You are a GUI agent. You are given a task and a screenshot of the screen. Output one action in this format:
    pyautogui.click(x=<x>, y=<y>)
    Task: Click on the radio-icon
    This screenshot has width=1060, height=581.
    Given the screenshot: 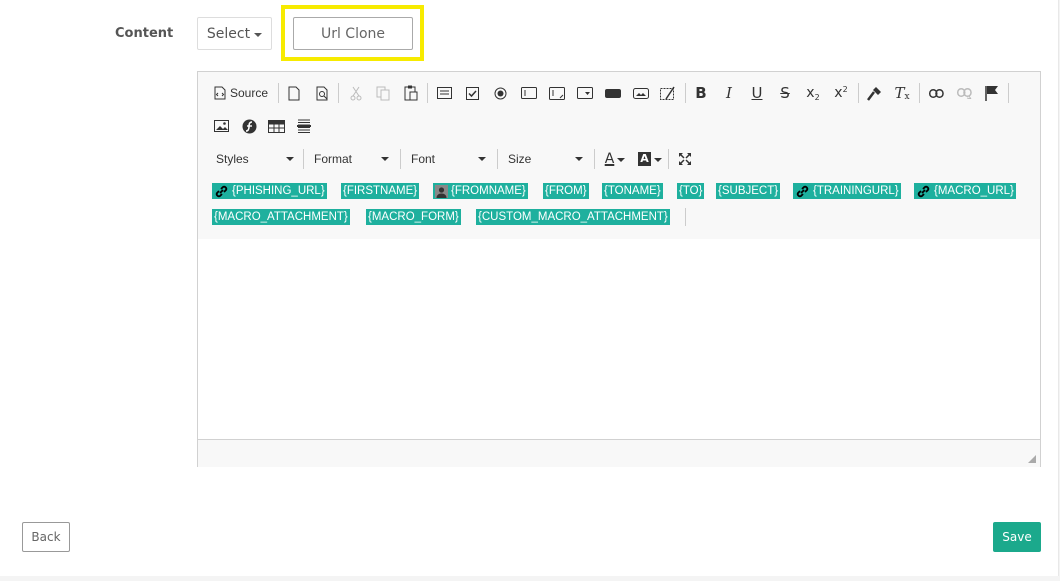 What is the action you would take?
    pyautogui.click(x=500, y=93)
    